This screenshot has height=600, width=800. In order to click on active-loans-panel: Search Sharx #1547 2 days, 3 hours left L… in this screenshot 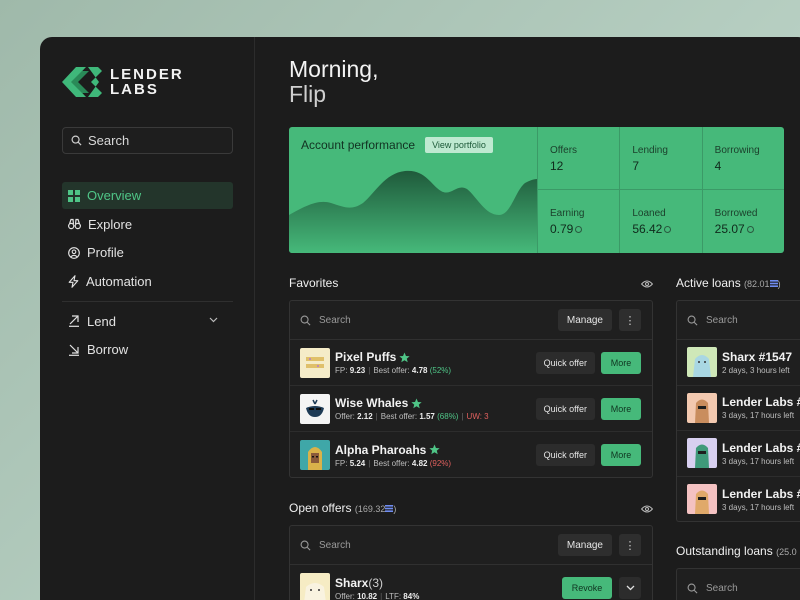, I will do `click(738, 411)`.